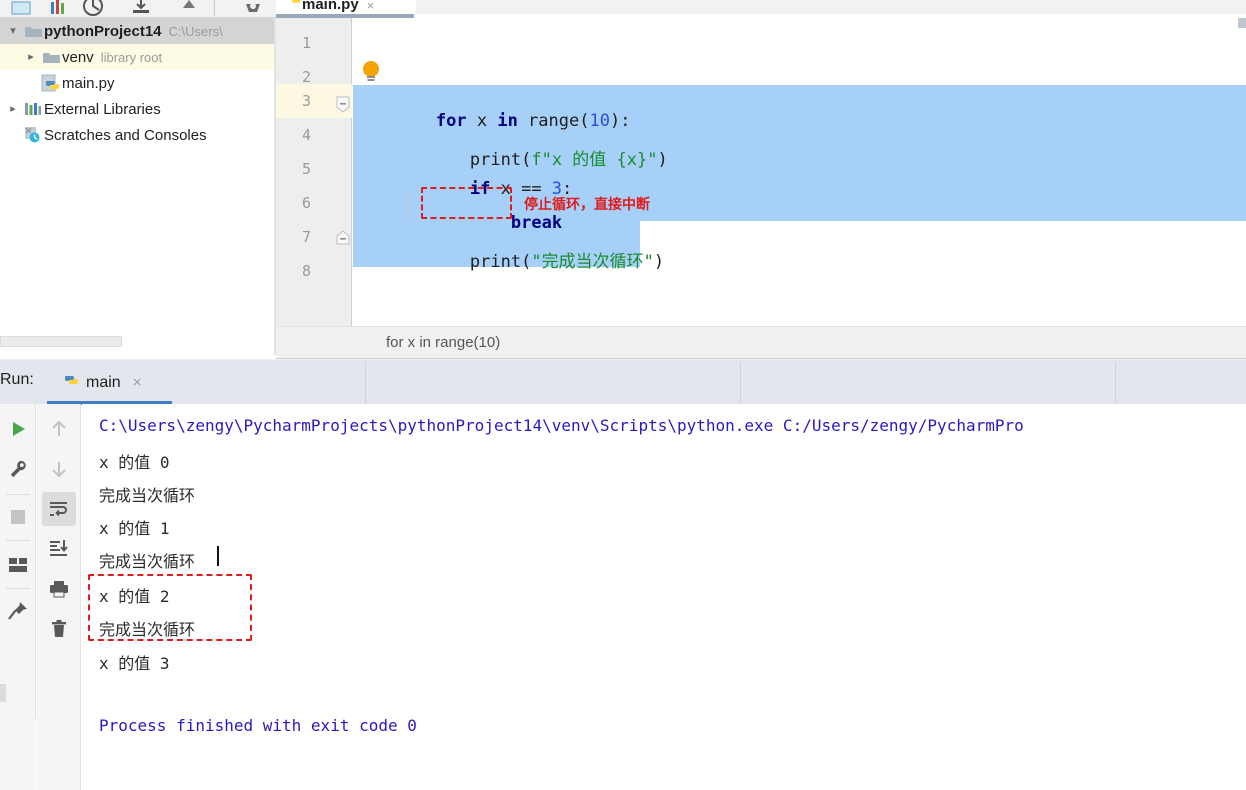  Describe the element at coordinates (103, 31) in the screenshot. I see `sidebar-item-label: pythonProject14` at that location.